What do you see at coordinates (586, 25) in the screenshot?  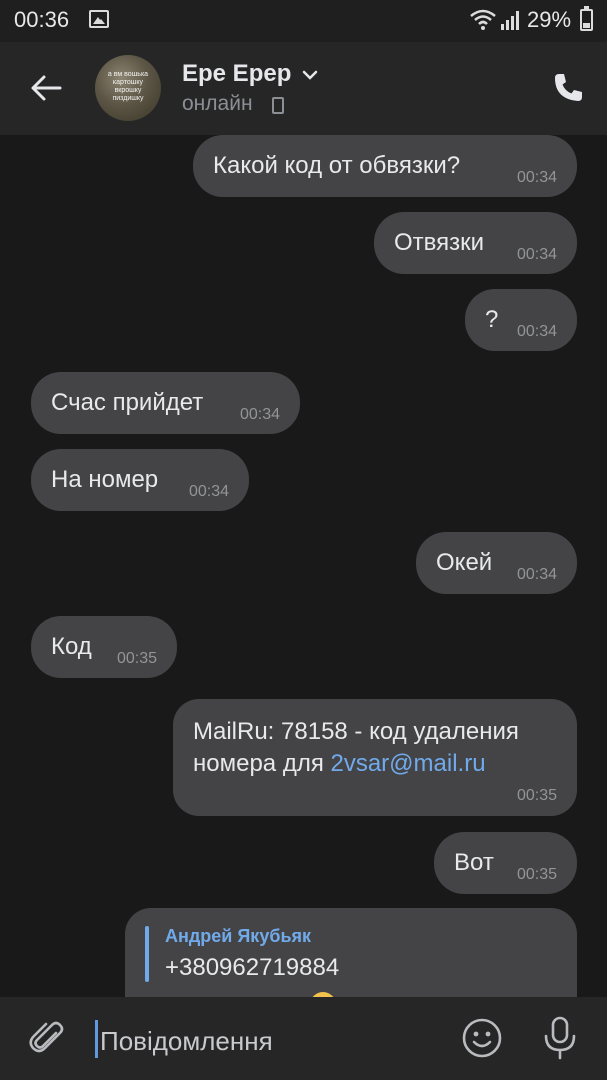 I see `battery-level` at bounding box center [586, 25].